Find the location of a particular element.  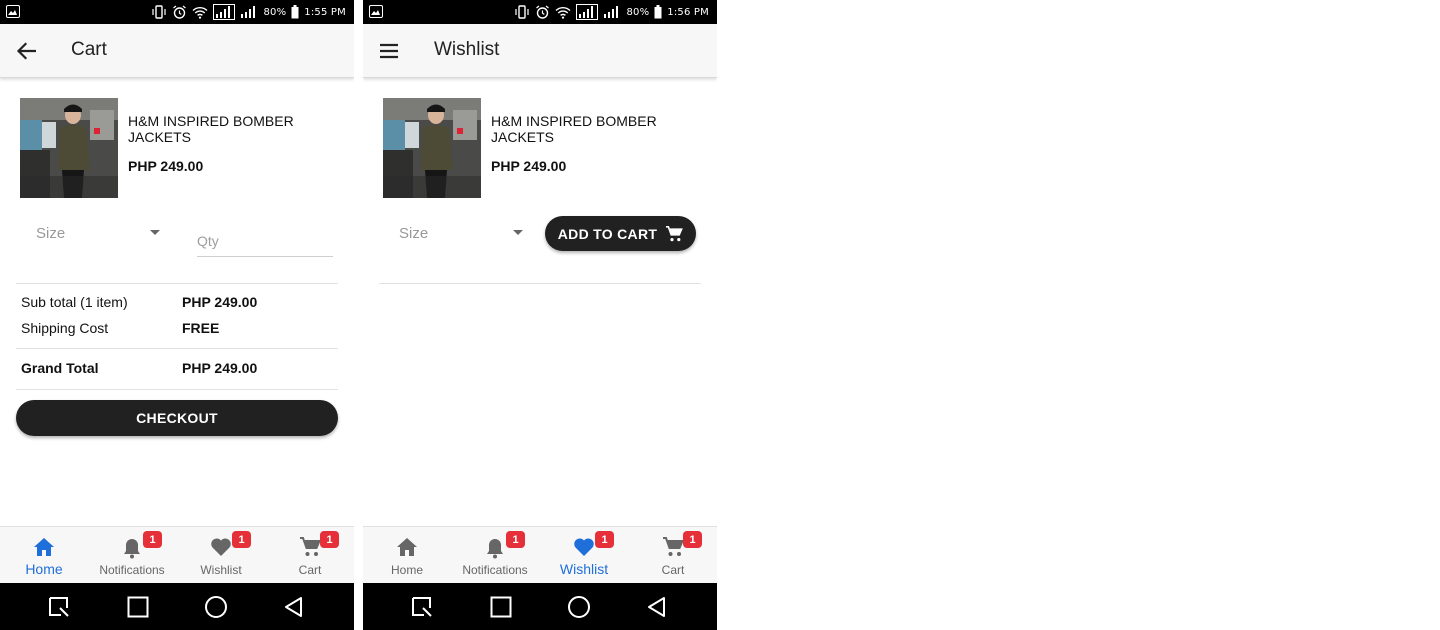

alarm-icon is located at coordinates (543, 12).